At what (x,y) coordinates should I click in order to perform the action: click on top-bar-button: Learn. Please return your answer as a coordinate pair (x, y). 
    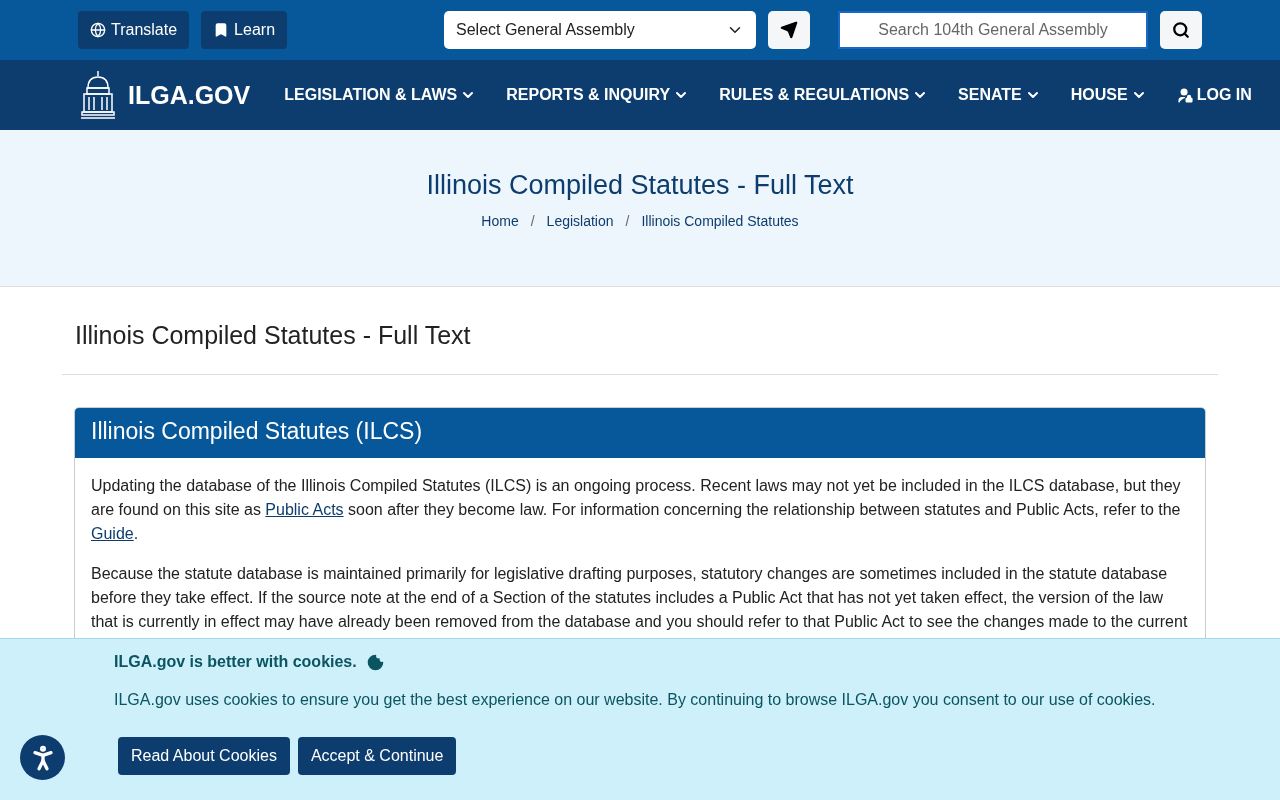
    Looking at the image, I should click on (244, 30).